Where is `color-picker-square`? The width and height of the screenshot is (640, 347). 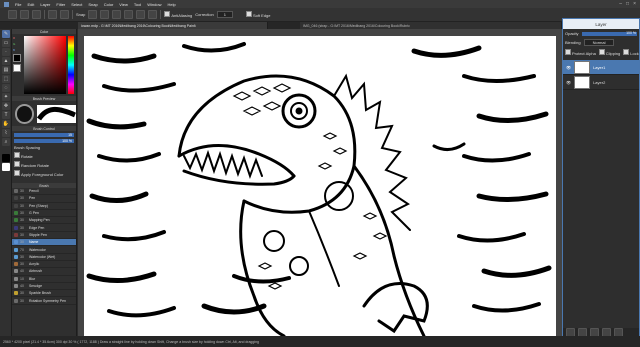
color-picker-square is located at coordinates (45, 65).